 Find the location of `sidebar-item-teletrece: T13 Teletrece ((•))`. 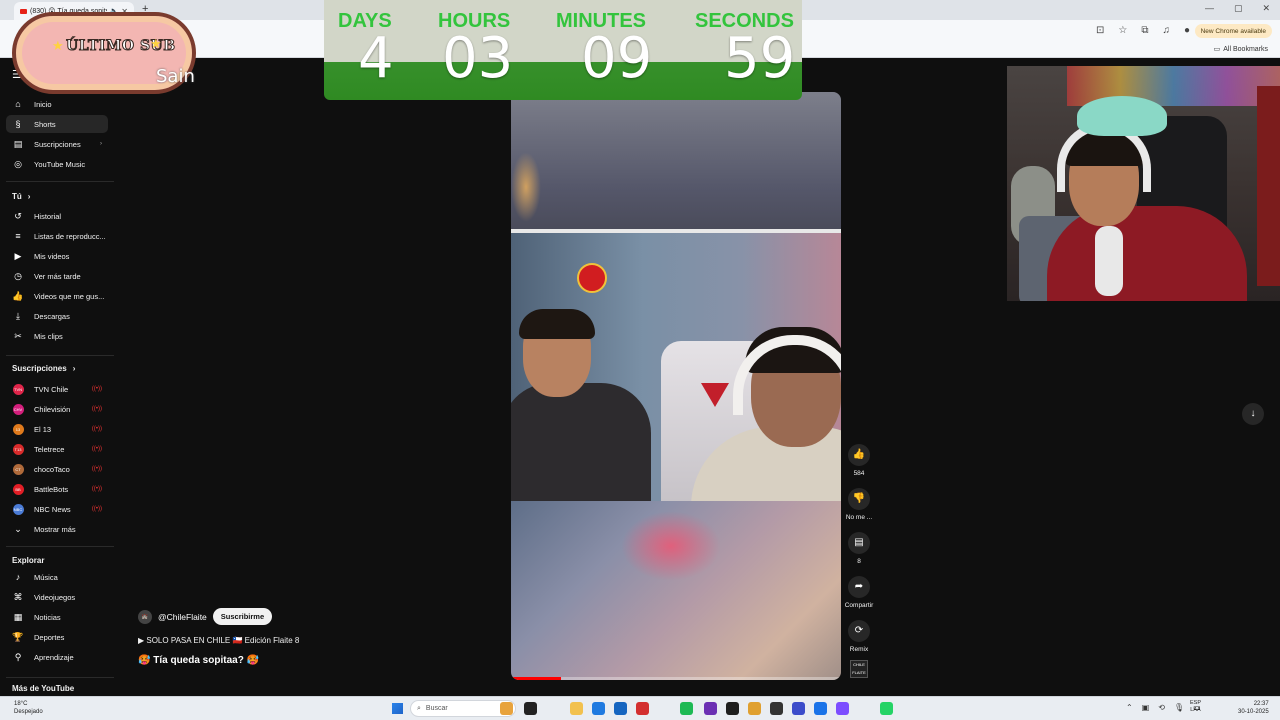

sidebar-item-teletrece: T13 Teletrece ((•)) is located at coordinates (57, 449).